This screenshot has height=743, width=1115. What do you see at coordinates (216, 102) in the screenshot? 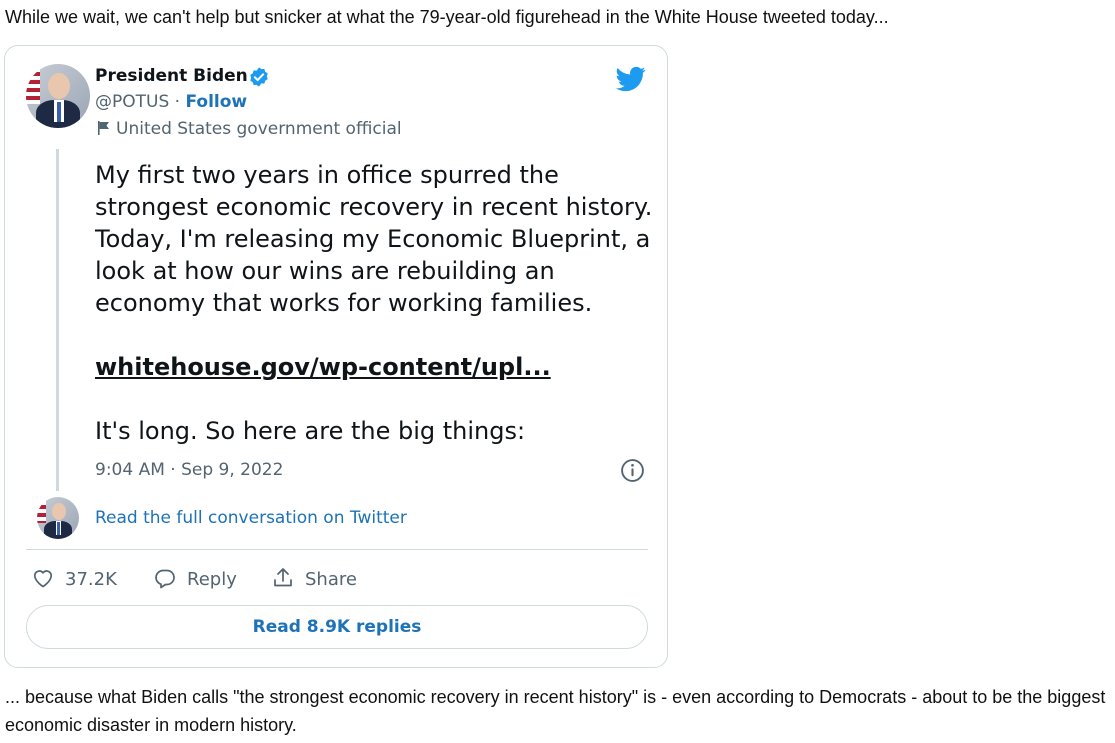
I see `follow-link: Follow` at bounding box center [216, 102].